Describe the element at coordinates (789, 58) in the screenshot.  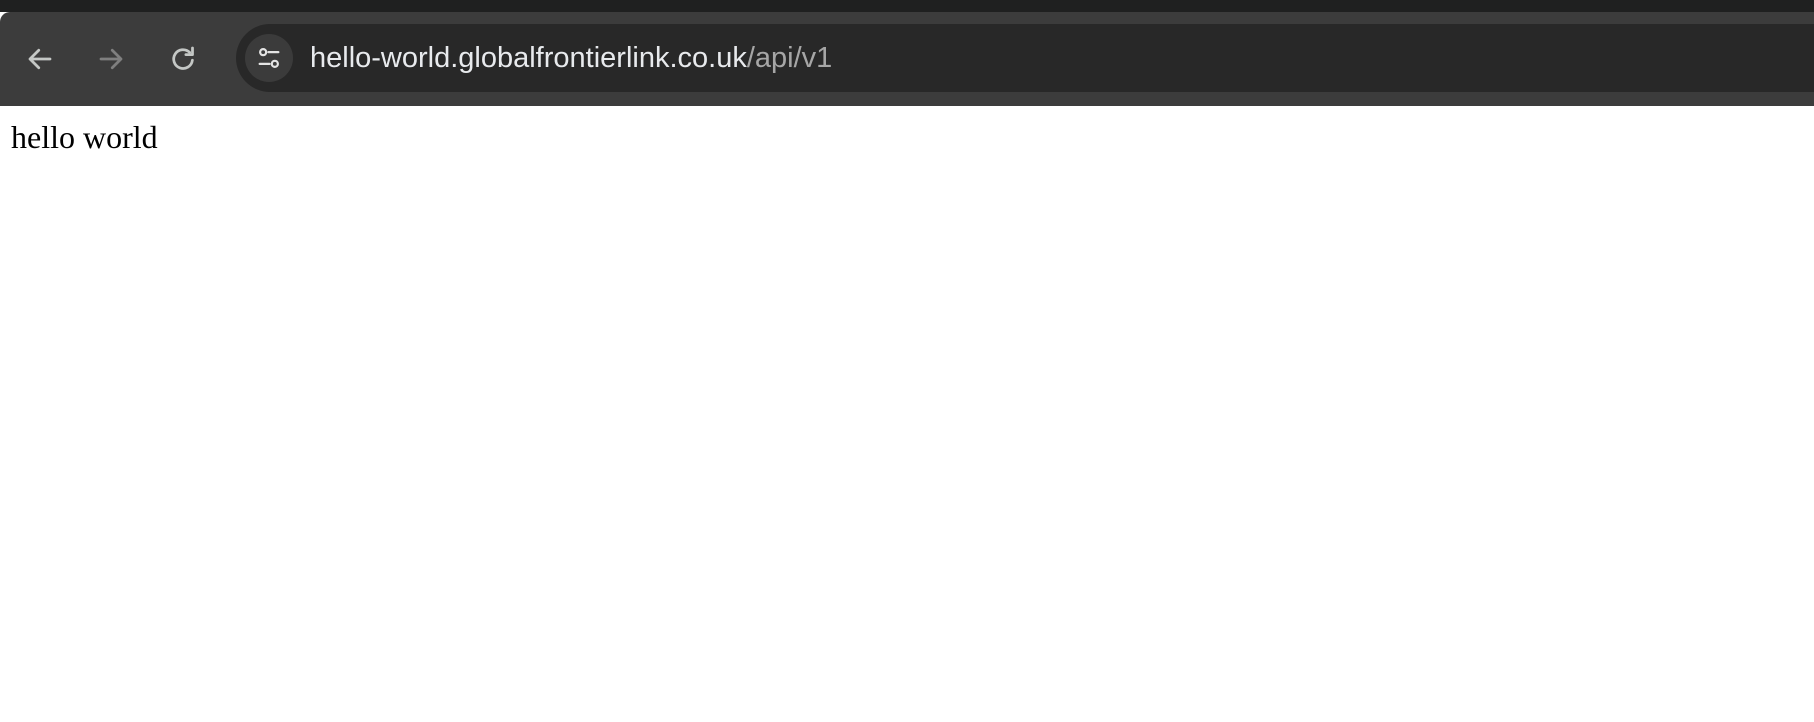
I see `url-path: /api/v1` at that location.